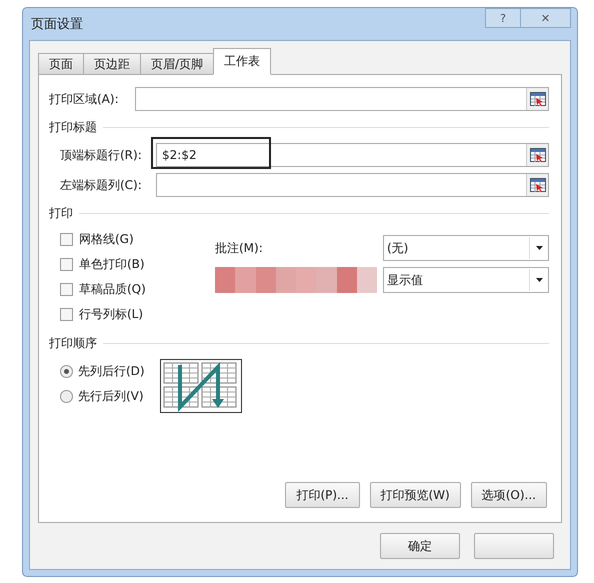 The height and width of the screenshot is (583, 594). What do you see at coordinates (56, 24) in the screenshot?
I see `window-title: 页面设置` at bounding box center [56, 24].